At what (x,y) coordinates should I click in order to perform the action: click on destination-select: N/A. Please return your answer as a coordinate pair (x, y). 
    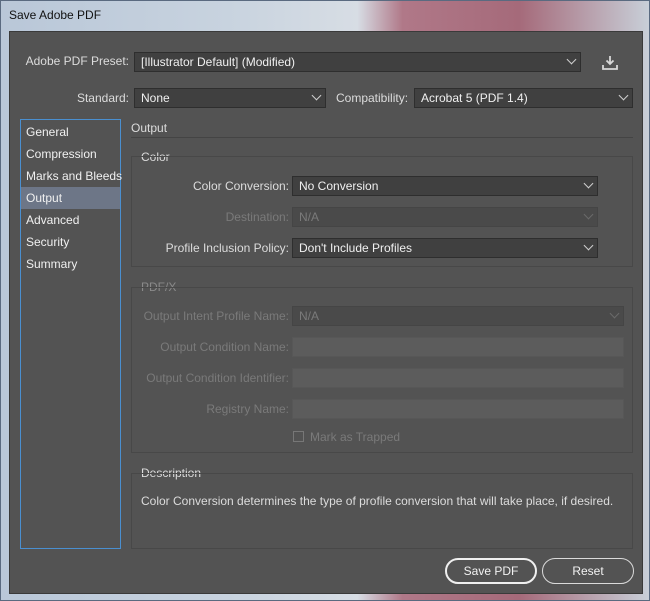
    Looking at the image, I should click on (445, 217).